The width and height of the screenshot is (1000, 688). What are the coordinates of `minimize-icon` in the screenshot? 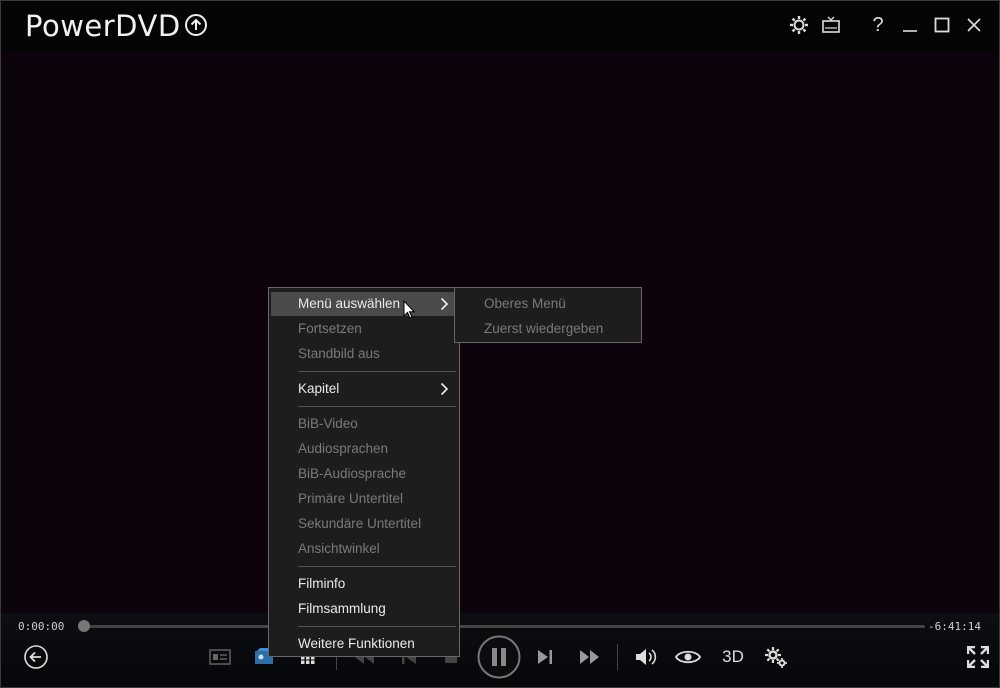 It's located at (910, 25).